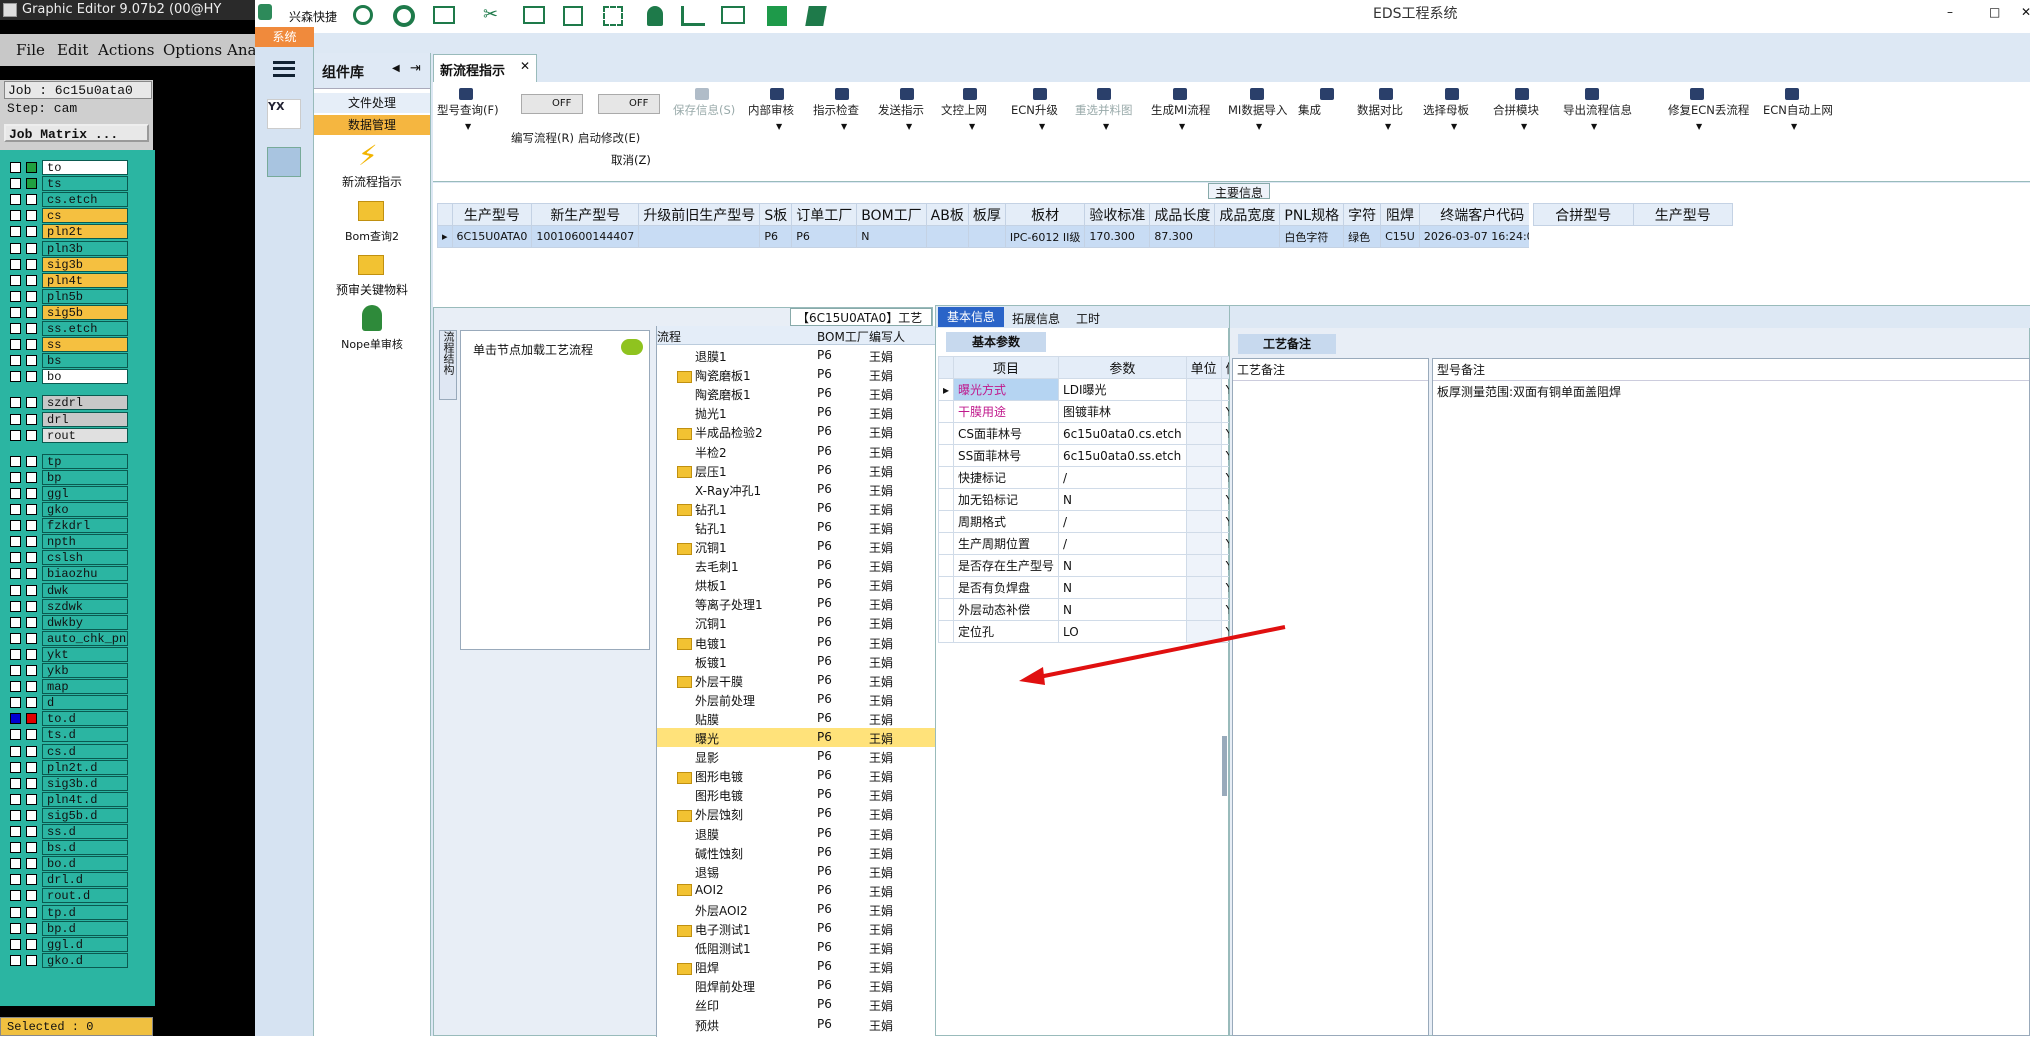 This screenshot has height=1037, width=2030. I want to click on user-icon, so click(655, 16).